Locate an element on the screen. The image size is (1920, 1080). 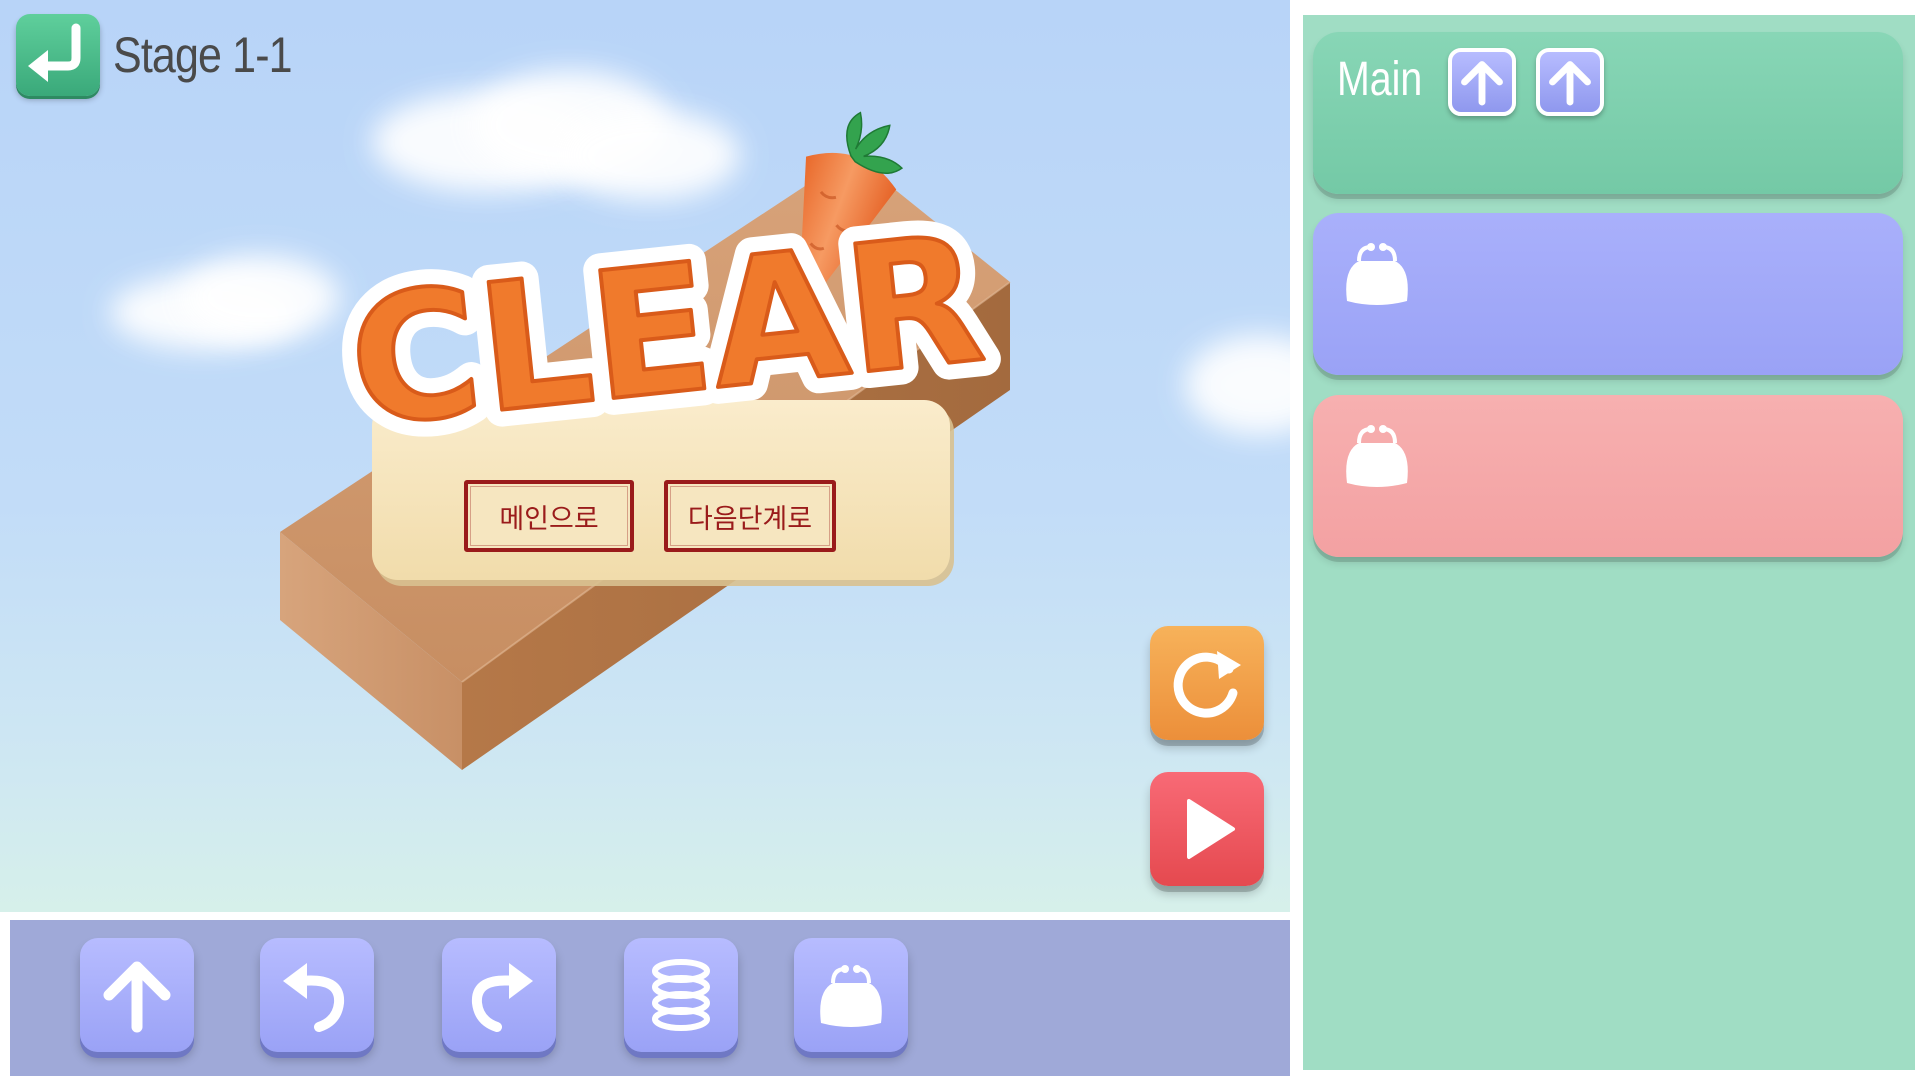
forward-command-button is located at coordinates (137, 995).